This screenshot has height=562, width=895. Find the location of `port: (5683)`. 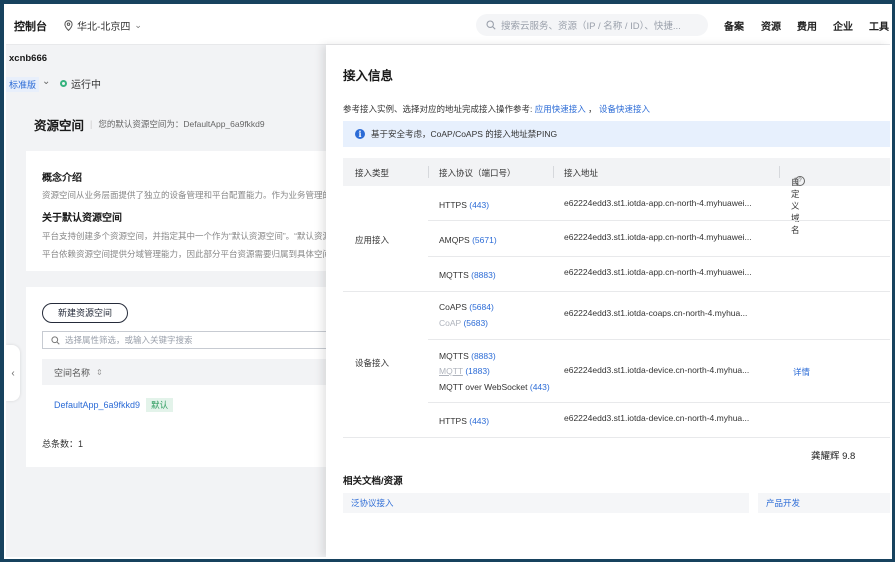

port: (5683) is located at coordinates (476, 323).